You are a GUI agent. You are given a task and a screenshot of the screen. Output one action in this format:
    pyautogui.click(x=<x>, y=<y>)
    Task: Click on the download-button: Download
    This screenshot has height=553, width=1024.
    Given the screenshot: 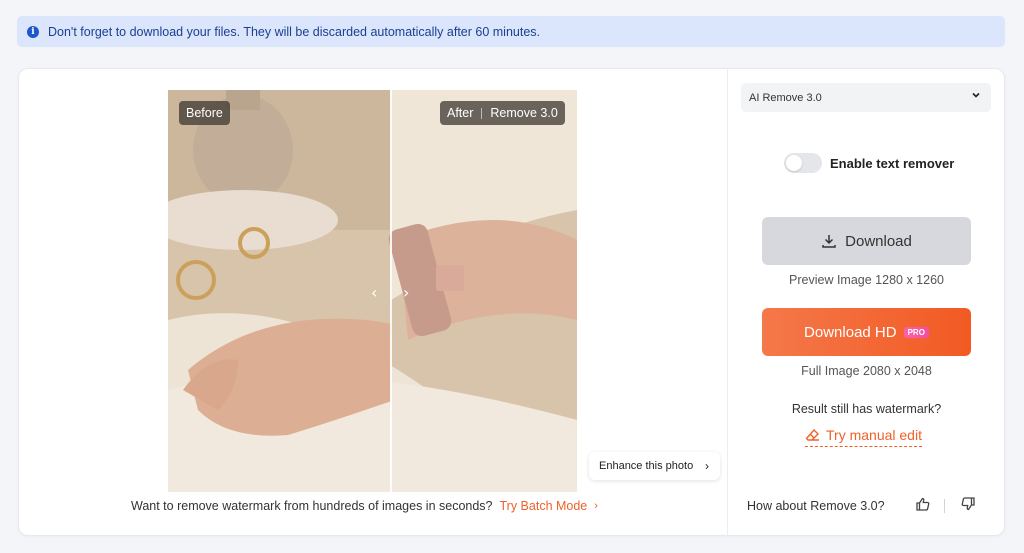 What is the action you would take?
    pyautogui.click(x=866, y=241)
    